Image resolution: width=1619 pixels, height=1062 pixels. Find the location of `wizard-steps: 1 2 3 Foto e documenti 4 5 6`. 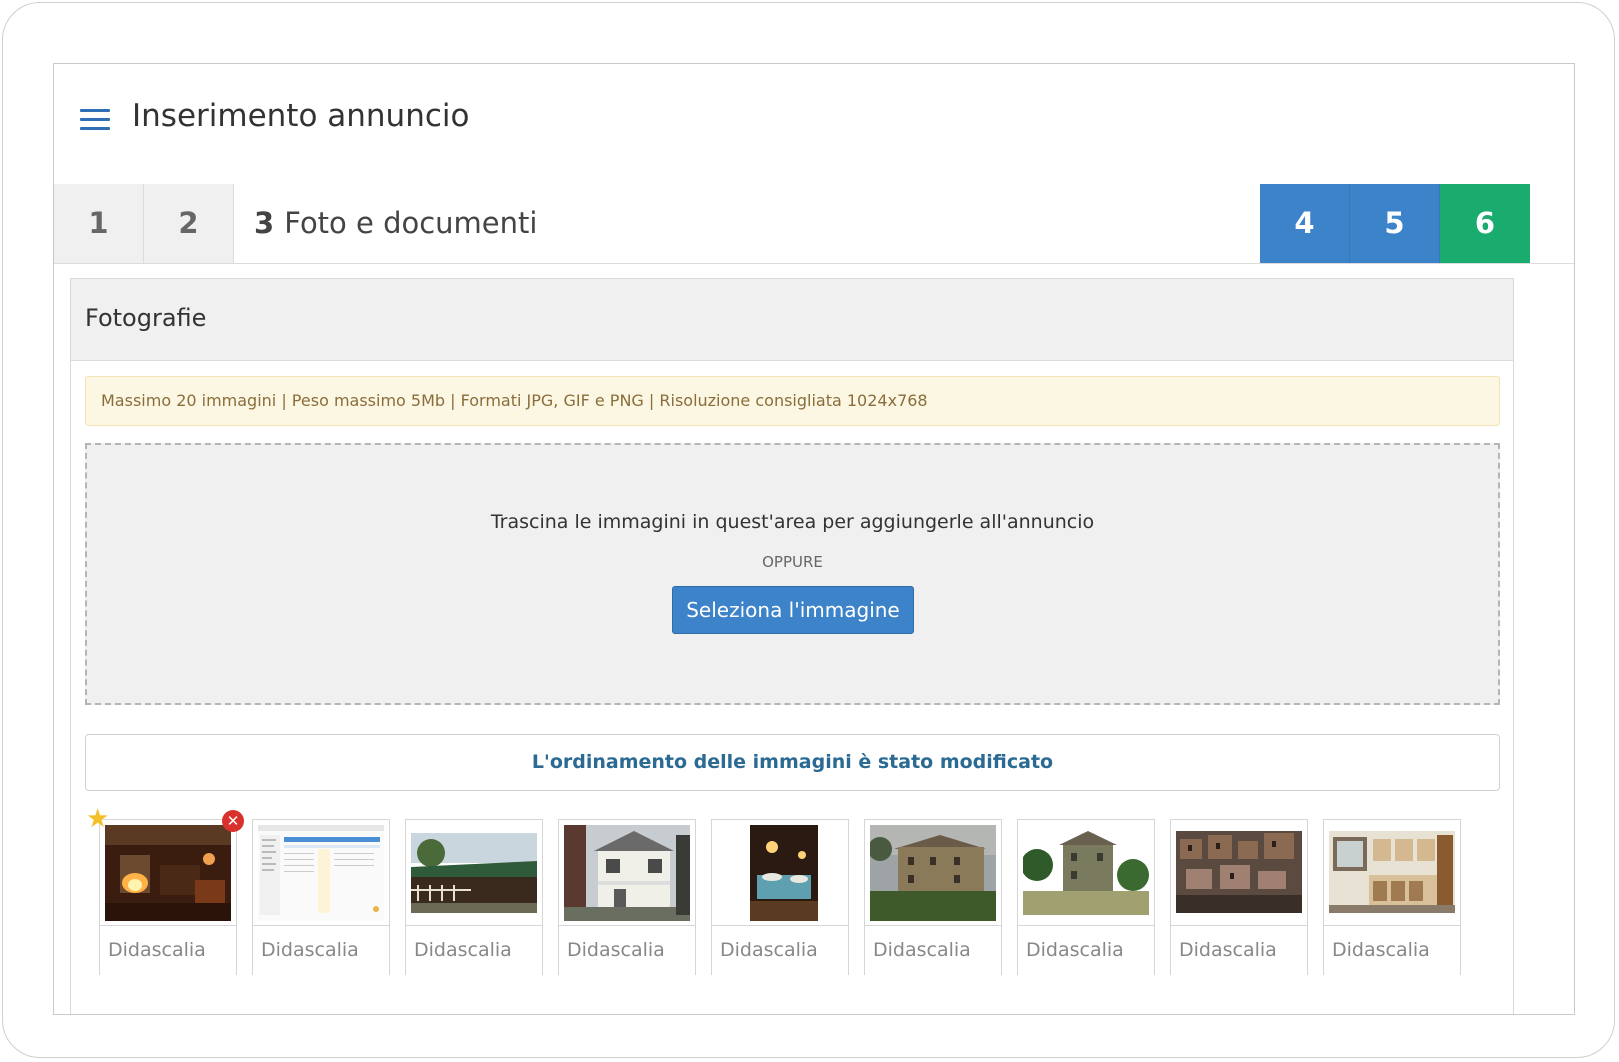

wizard-steps: 1 2 3 Foto e documenti 4 5 6 is located at coordinates (814, 224).